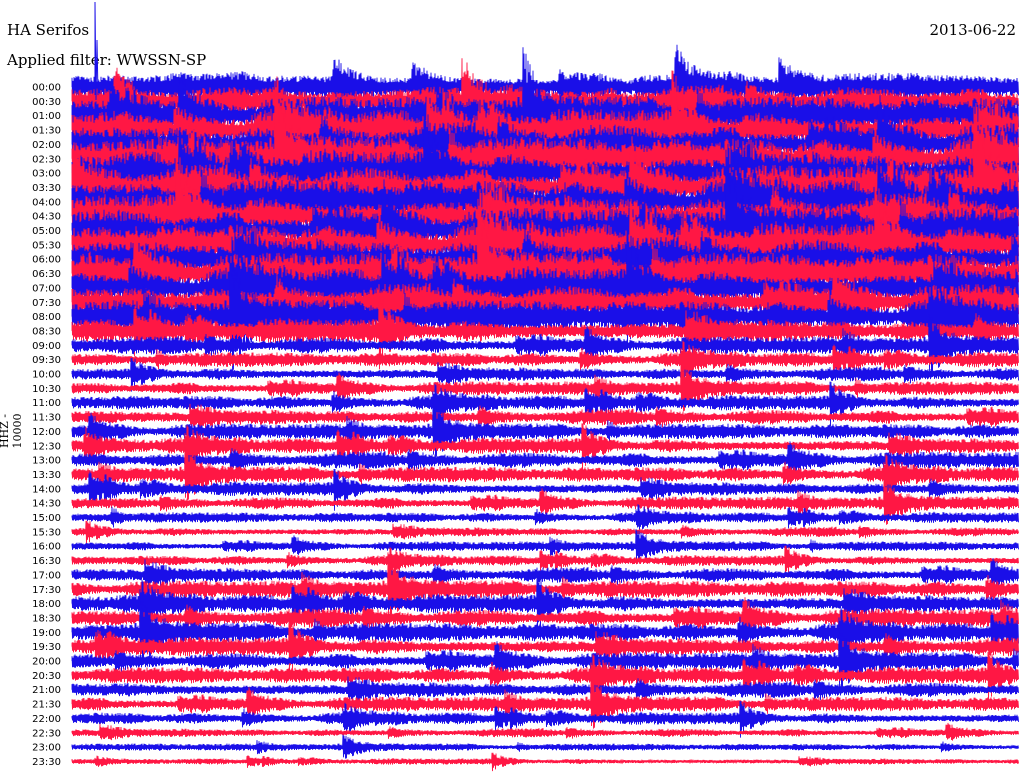 The height and width of the screenshot is (780, 1024). What do you see at coordinates (96, 51) in the screenshot?
I see `trace-spike` at bounding box center [96, 51].